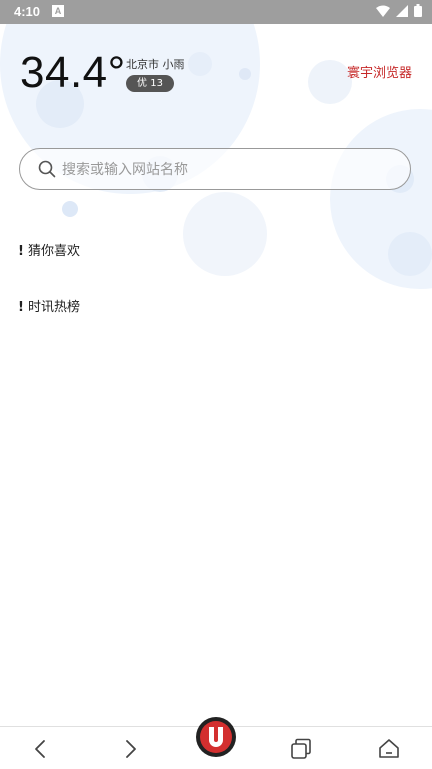 The height and width of the screenshot is (769, 432). What do you see at coordinates (389, 749) in the screenshot?
I see `home-icon` at bounding box center [389, 749].